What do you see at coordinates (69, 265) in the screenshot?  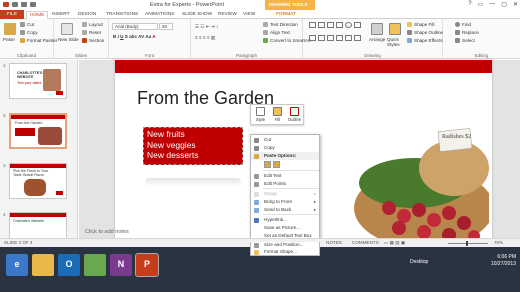 I see `outlook-icon: O` at bounding box center [69, 265].